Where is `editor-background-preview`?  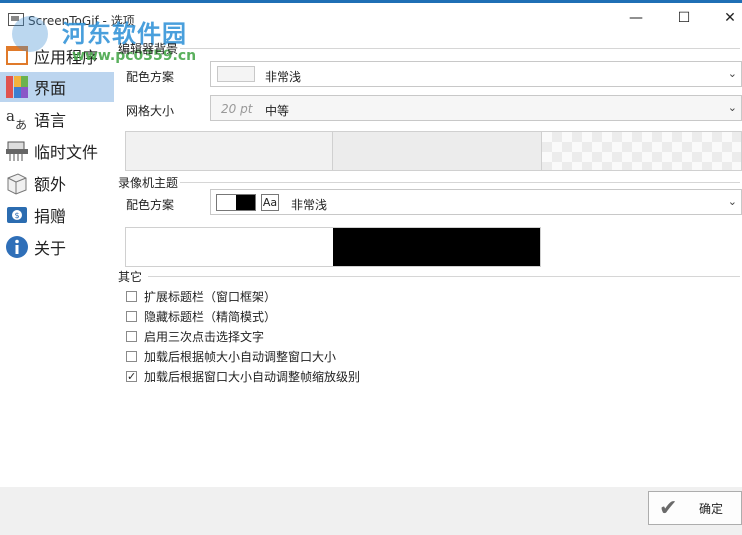 editor-background-preview is located at coordinates (433, 151).